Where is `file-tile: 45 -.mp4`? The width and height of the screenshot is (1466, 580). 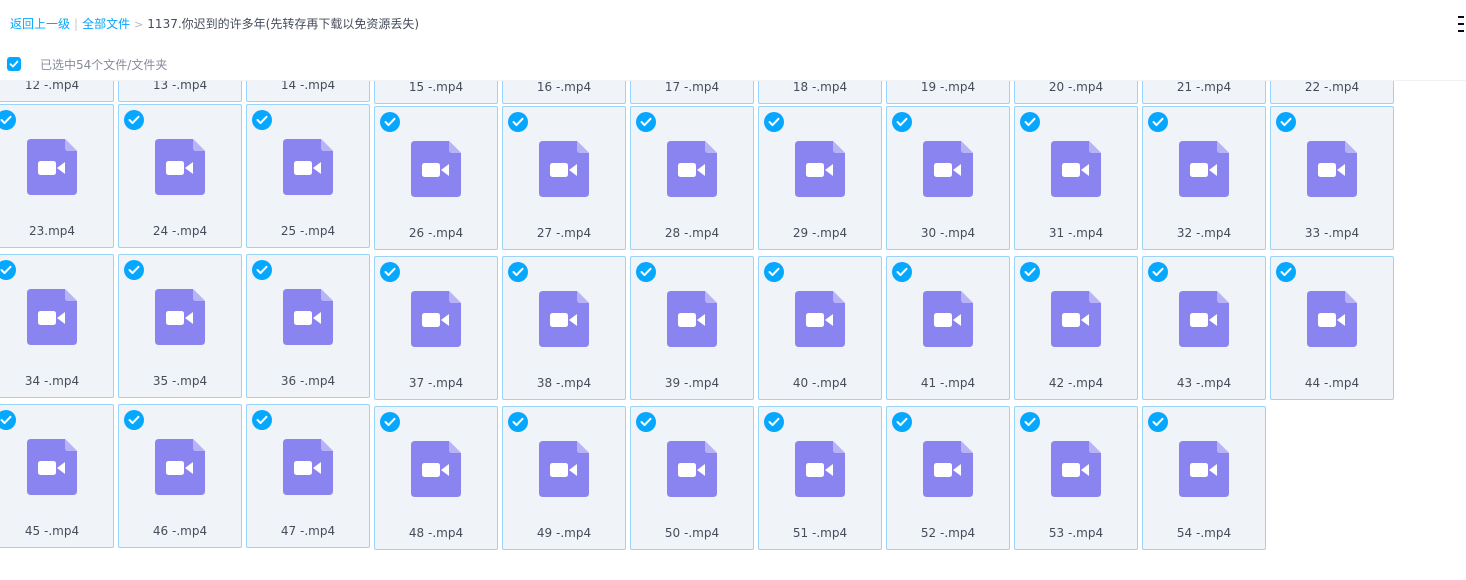 file-tile: 45 -.mp4 is located at coordinates (57, 476).